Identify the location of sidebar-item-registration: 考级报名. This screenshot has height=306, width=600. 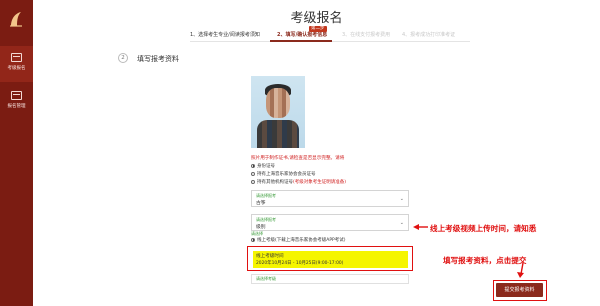
(16, 64).